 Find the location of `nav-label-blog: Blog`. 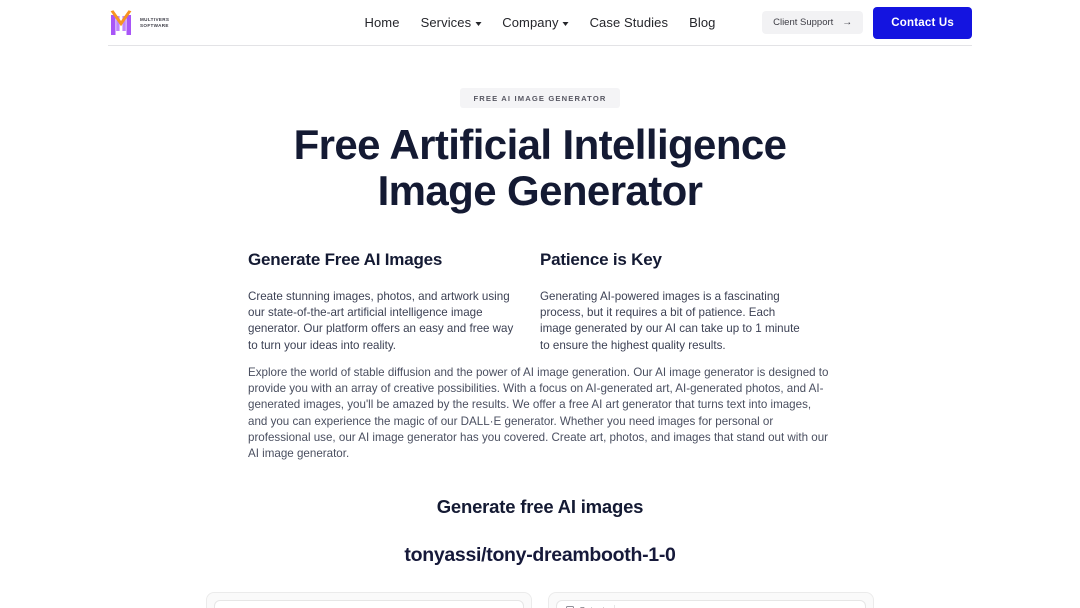

nav-label-blog: Blog is located at coordinates (702, 22).